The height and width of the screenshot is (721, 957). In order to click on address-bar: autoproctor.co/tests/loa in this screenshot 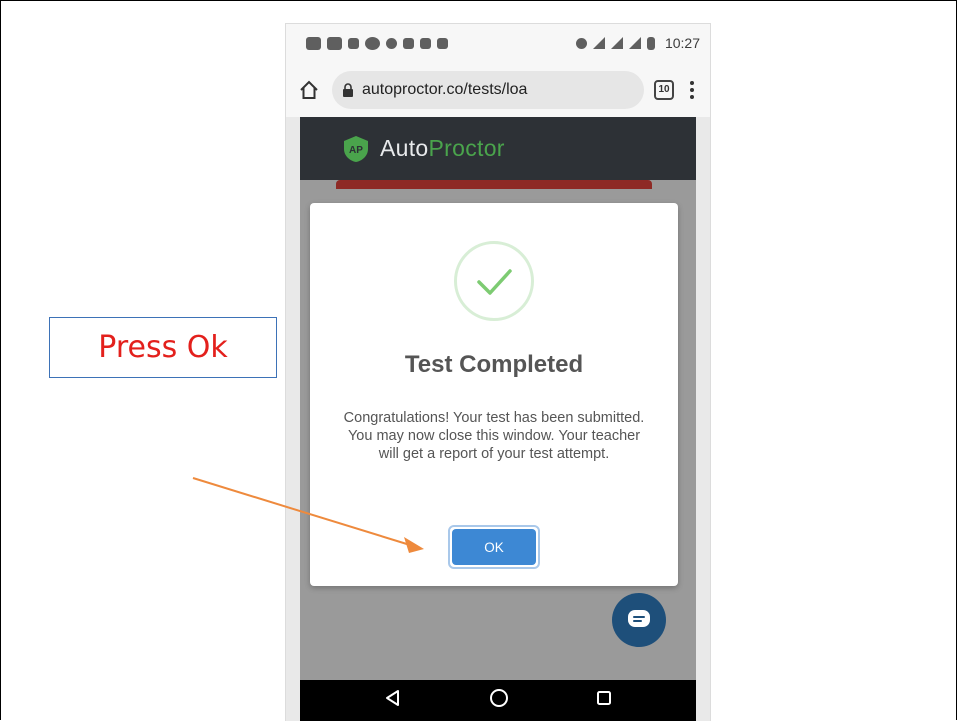, I will do `click(488, 89)`.